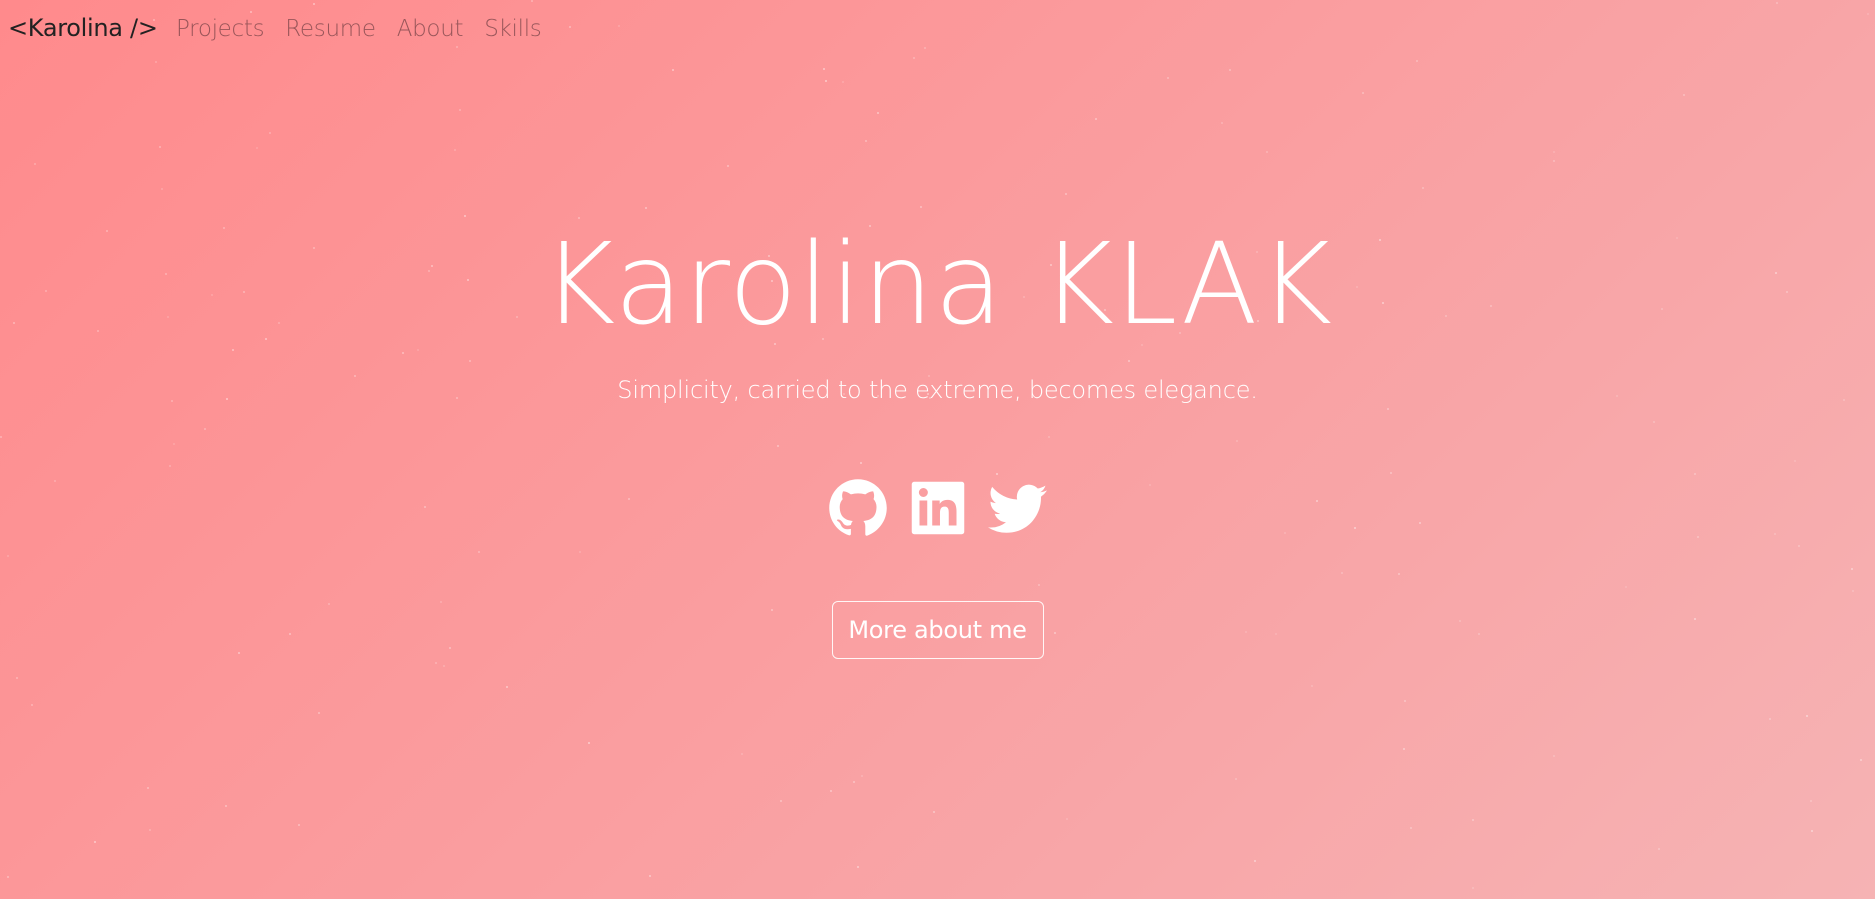 The width and height of the screenshot is (1875, 899). What do you see at coordinates (430, 29) in the screenshot?
I see `nav-link-about: About` at bounding box center [430, 29].